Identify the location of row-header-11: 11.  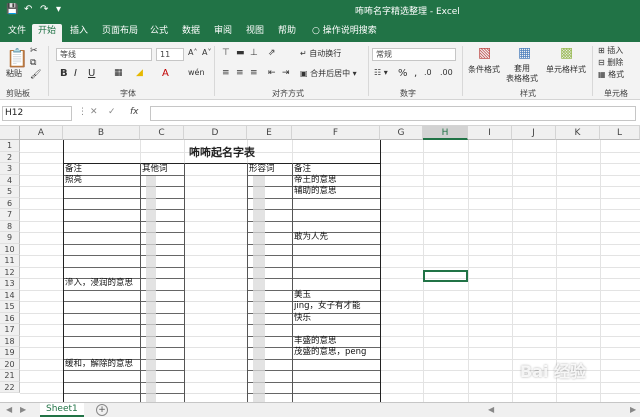
(10, 261).